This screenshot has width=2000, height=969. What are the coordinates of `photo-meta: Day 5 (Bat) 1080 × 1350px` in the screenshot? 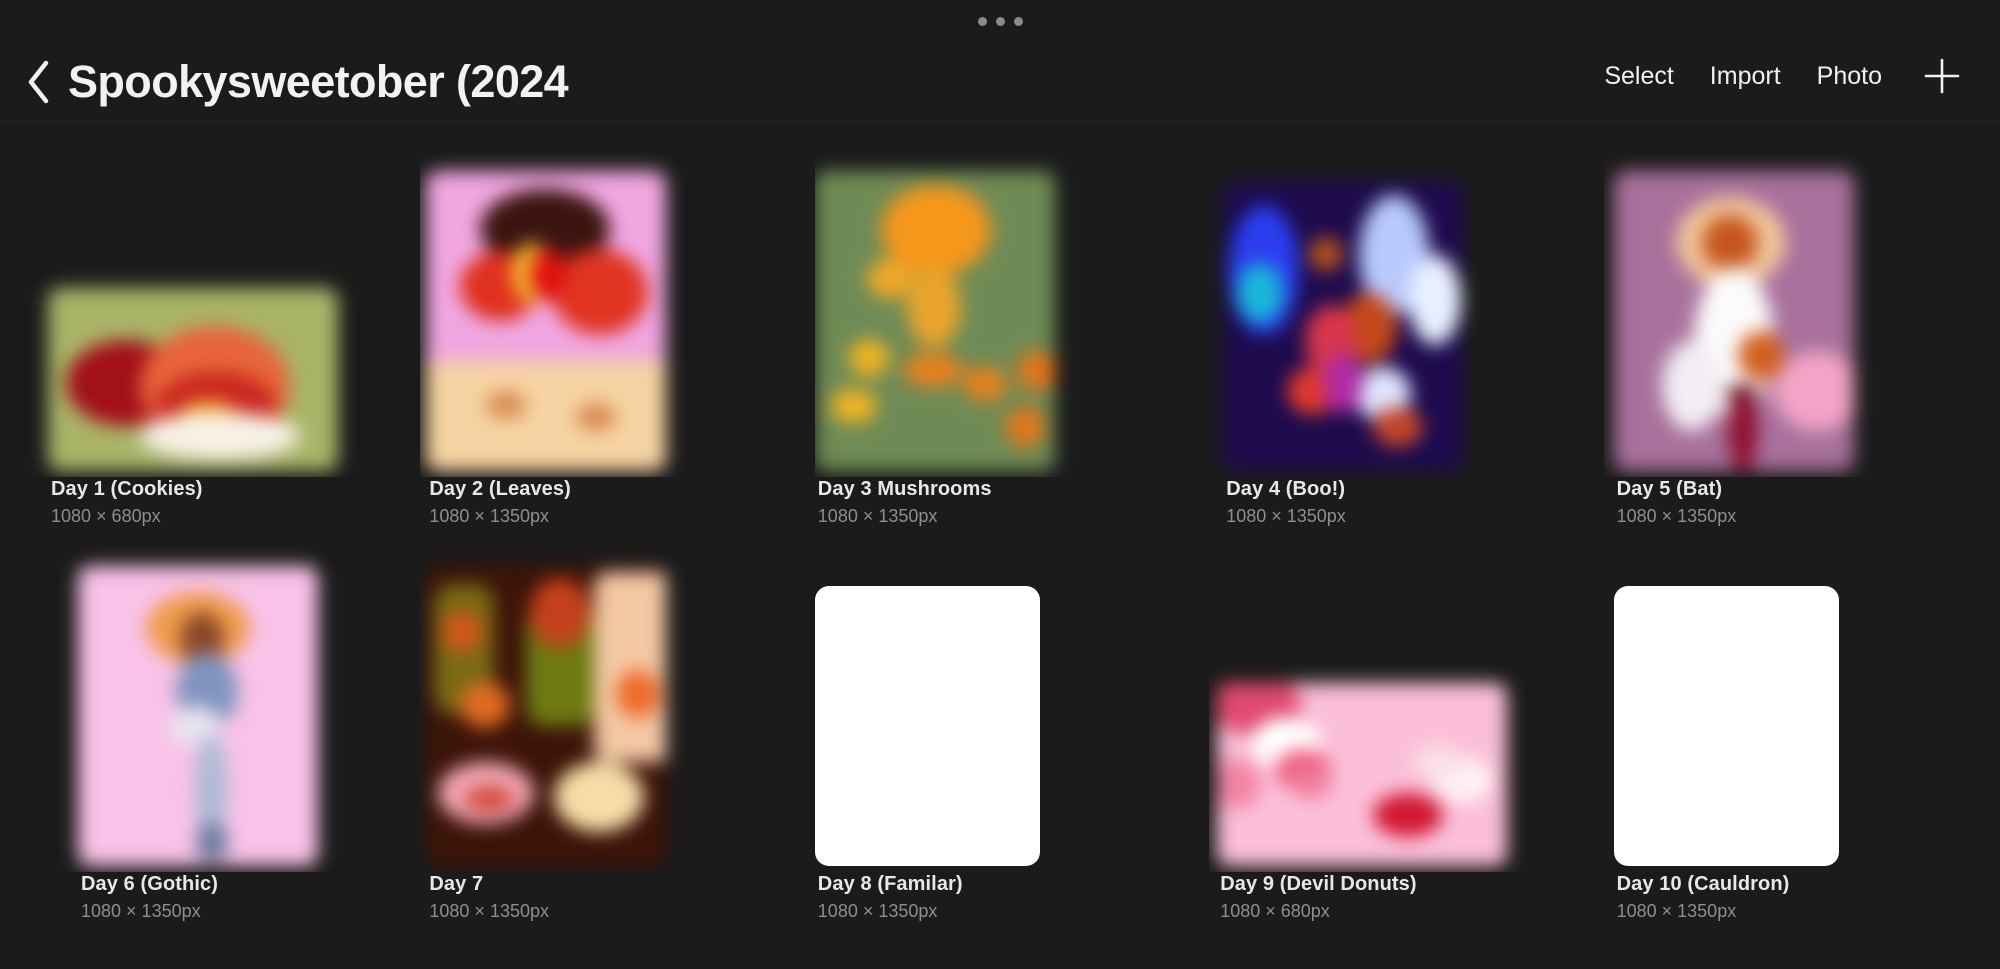 It's located at (1789, 502).